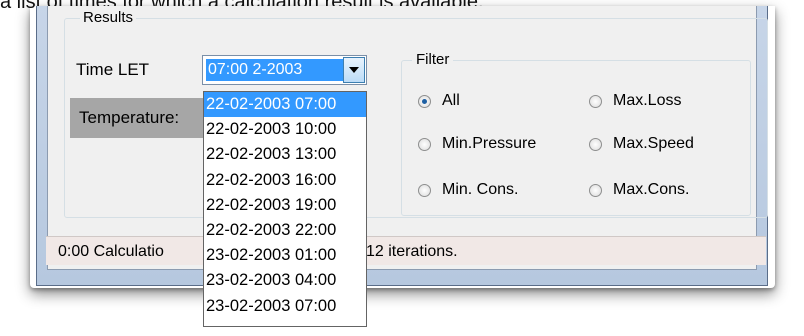 This screenshot has width=804, height=336. I want to click on dropdown-option: 22-02-2003 10:00, so click(285, 129).